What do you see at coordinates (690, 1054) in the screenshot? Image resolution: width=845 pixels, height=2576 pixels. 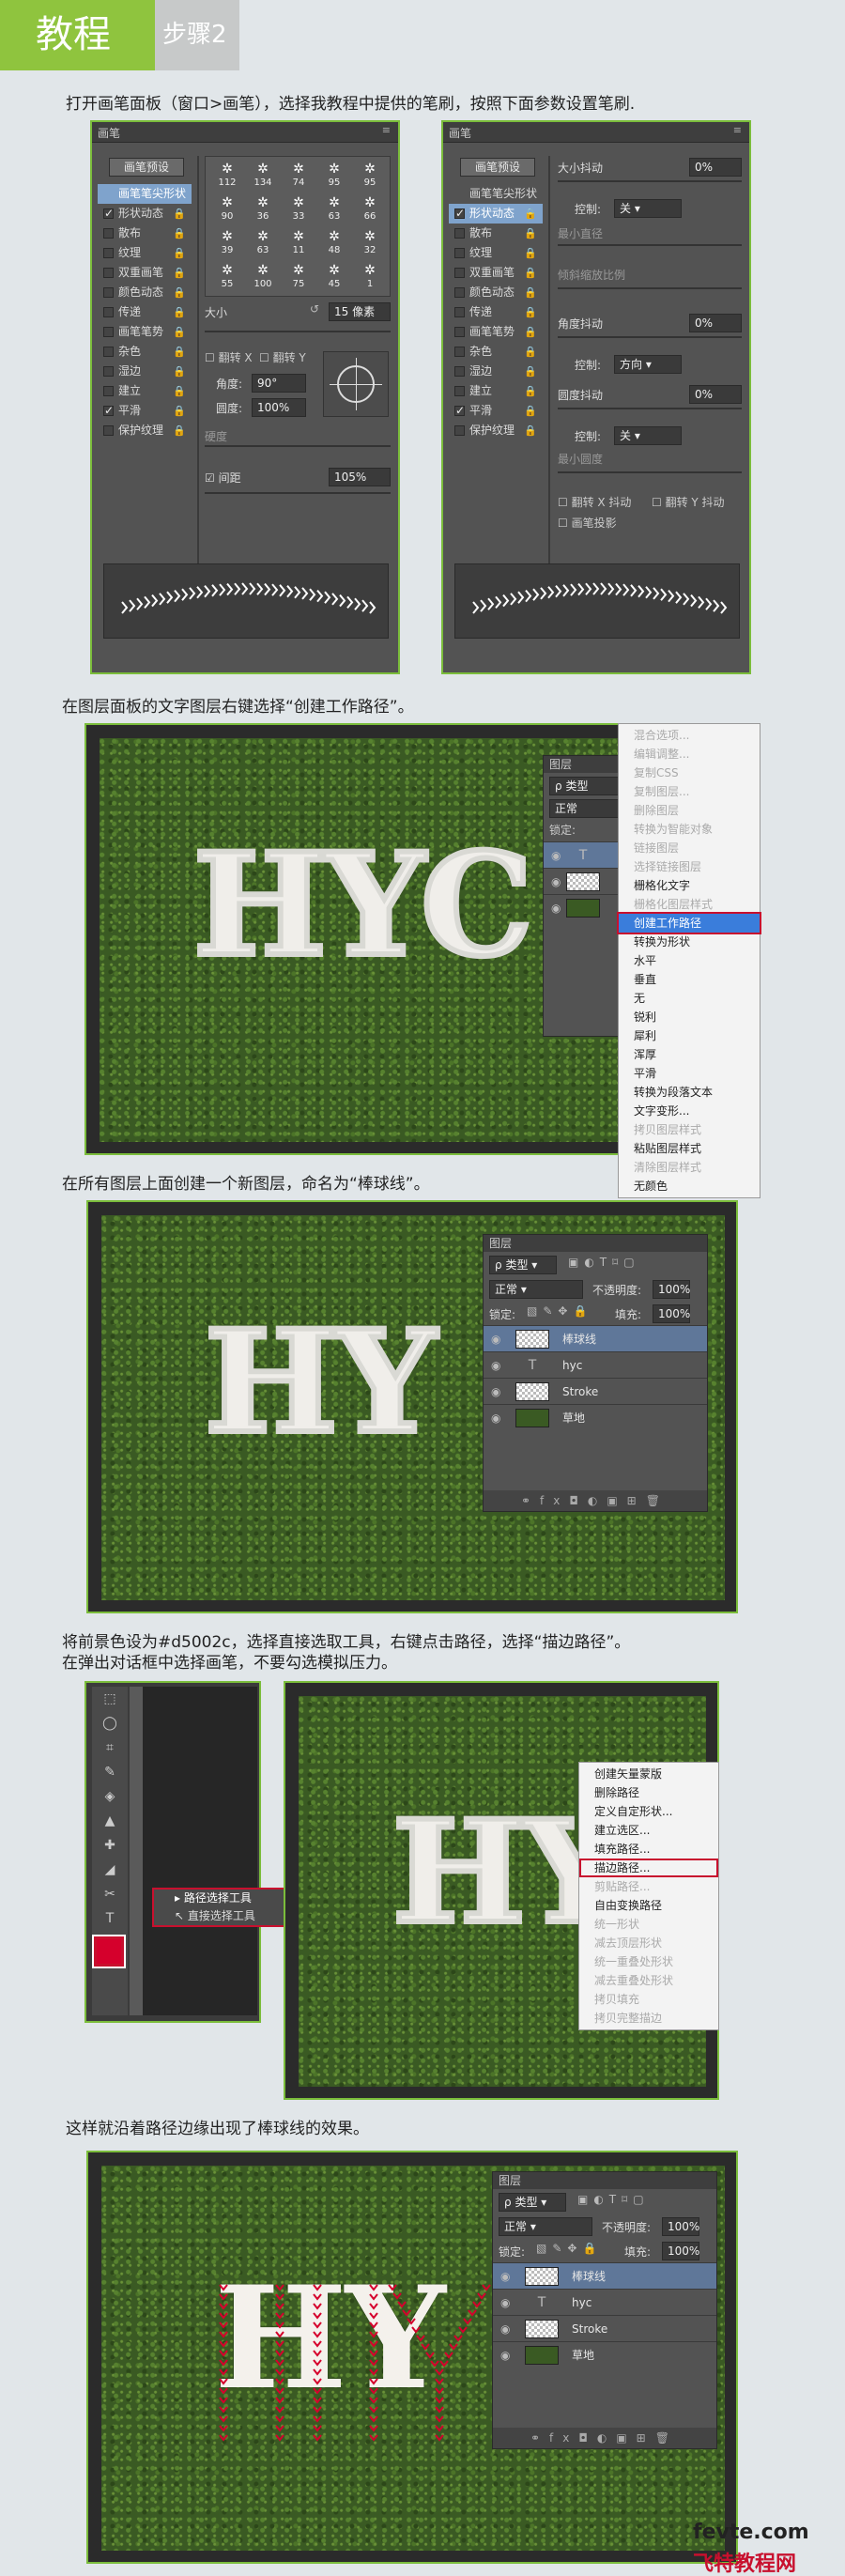 I see `menu-item: 浑厚` at bounding box center [690, 1054].